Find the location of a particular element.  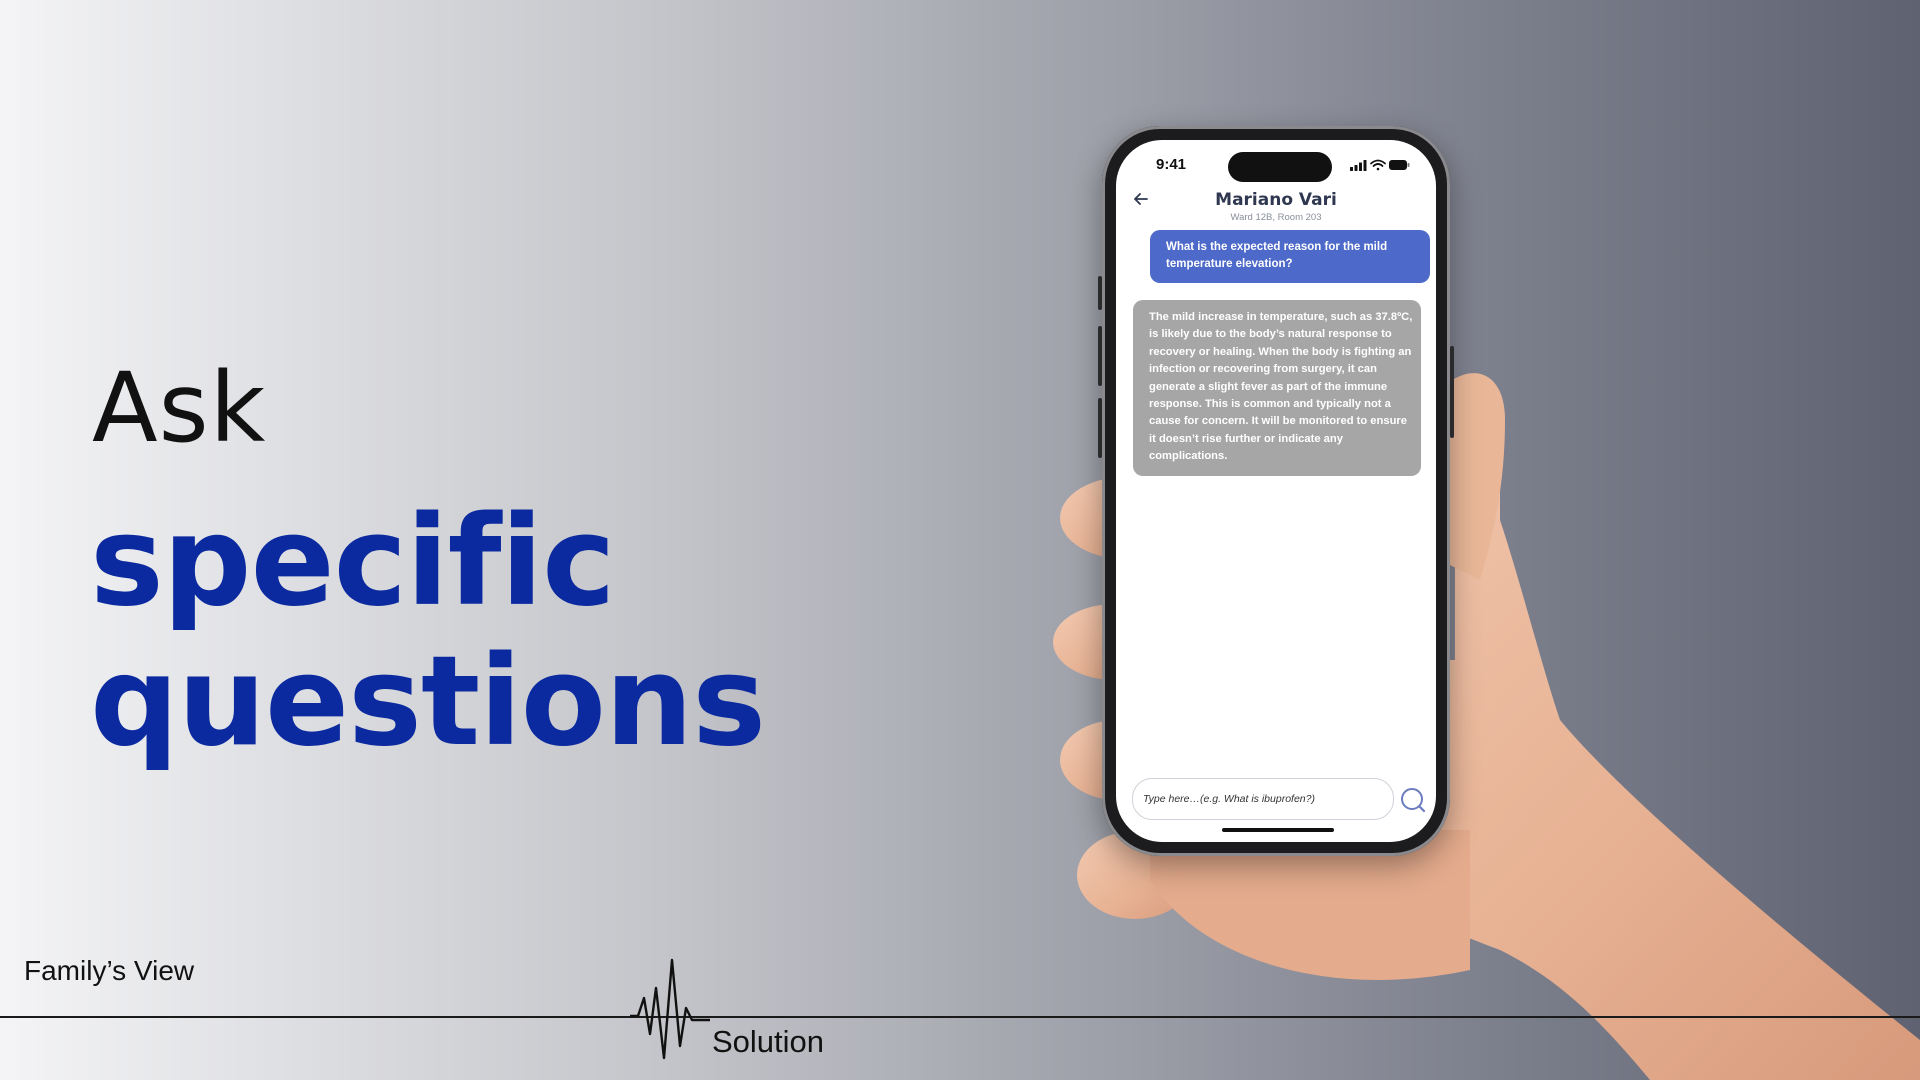

home-indicator is located at coordinates (1278, 830).